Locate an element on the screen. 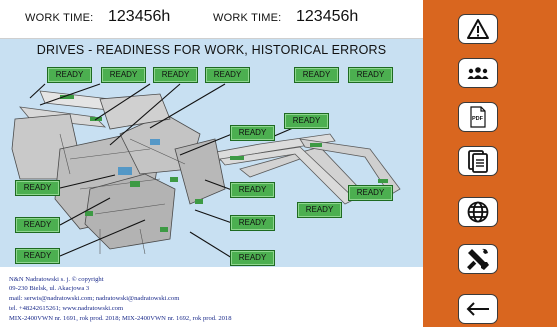  tools-icon is located at coordinates (478, 259).